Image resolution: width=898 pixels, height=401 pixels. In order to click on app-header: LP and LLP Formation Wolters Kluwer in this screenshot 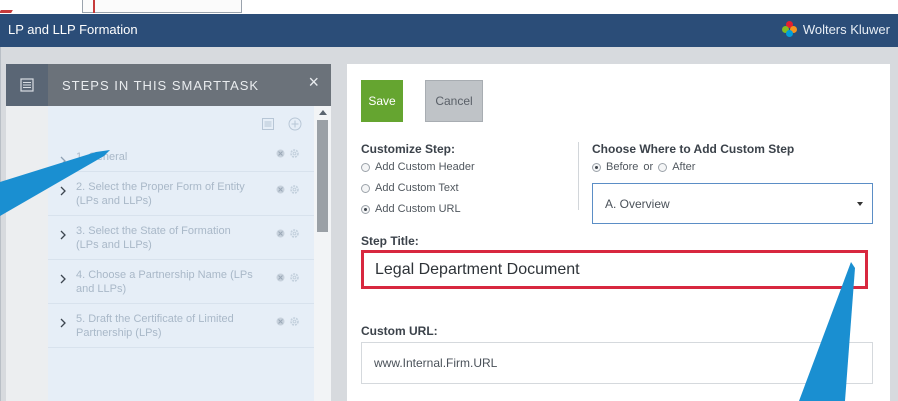, I will do `click(449, 30)`.